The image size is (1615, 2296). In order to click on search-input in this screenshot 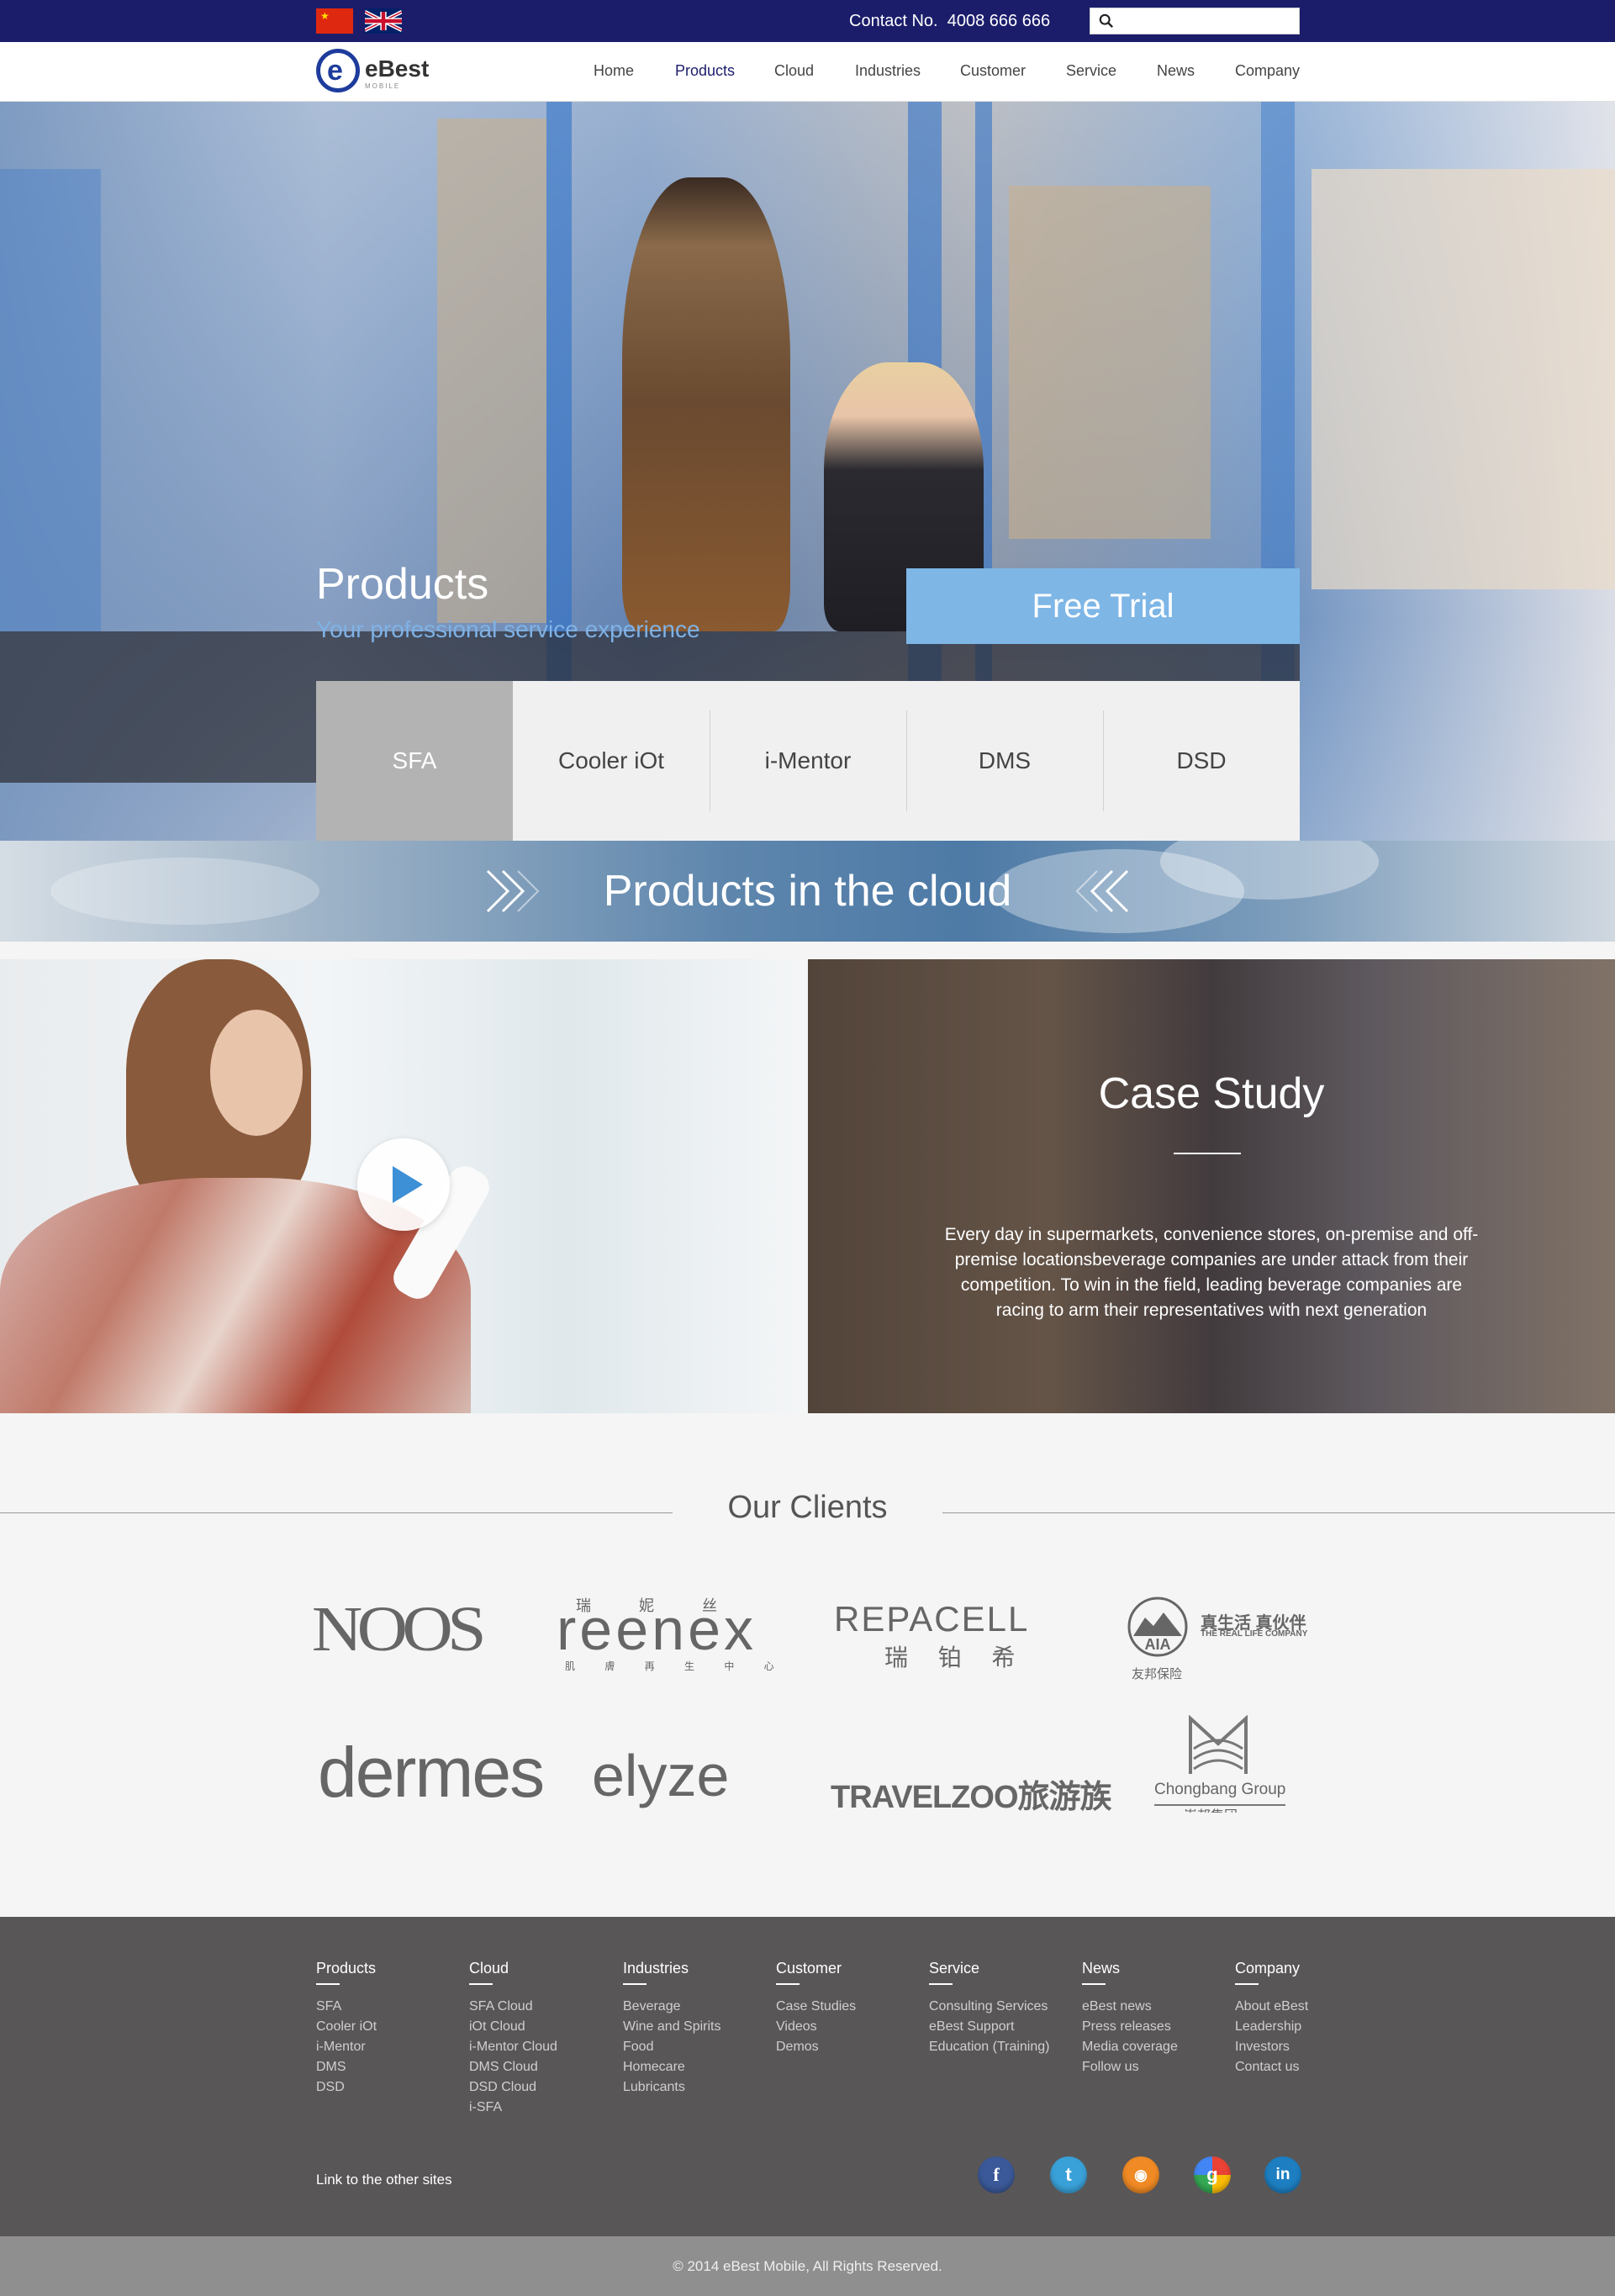, I will do `click(1209, 21)`.